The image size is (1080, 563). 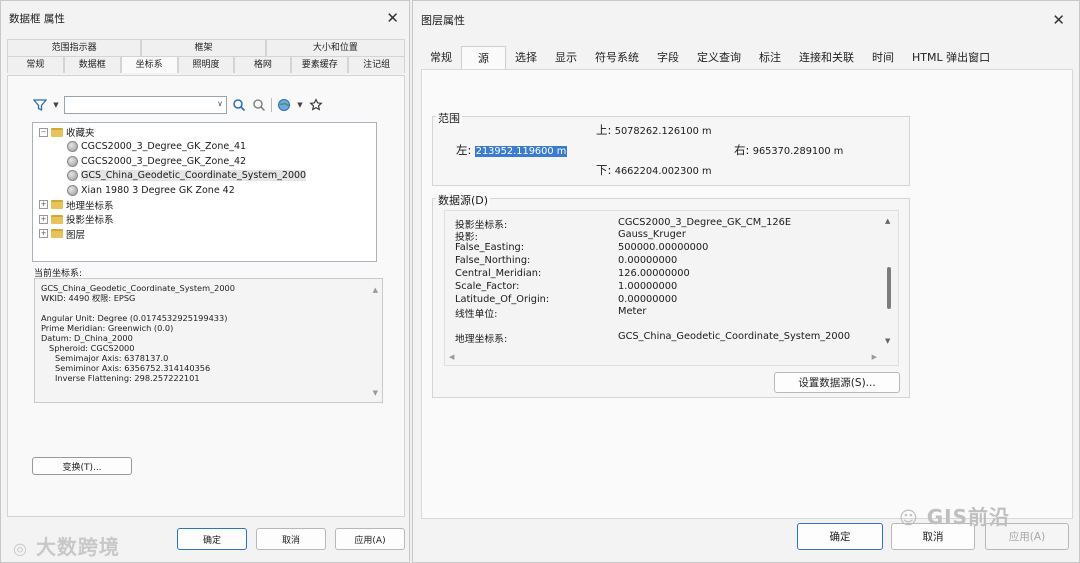 What do you see at coordinates (443, 20) in the screenshot?
I see `dialog-title: 图层属性` at bounding box center [443, 20].